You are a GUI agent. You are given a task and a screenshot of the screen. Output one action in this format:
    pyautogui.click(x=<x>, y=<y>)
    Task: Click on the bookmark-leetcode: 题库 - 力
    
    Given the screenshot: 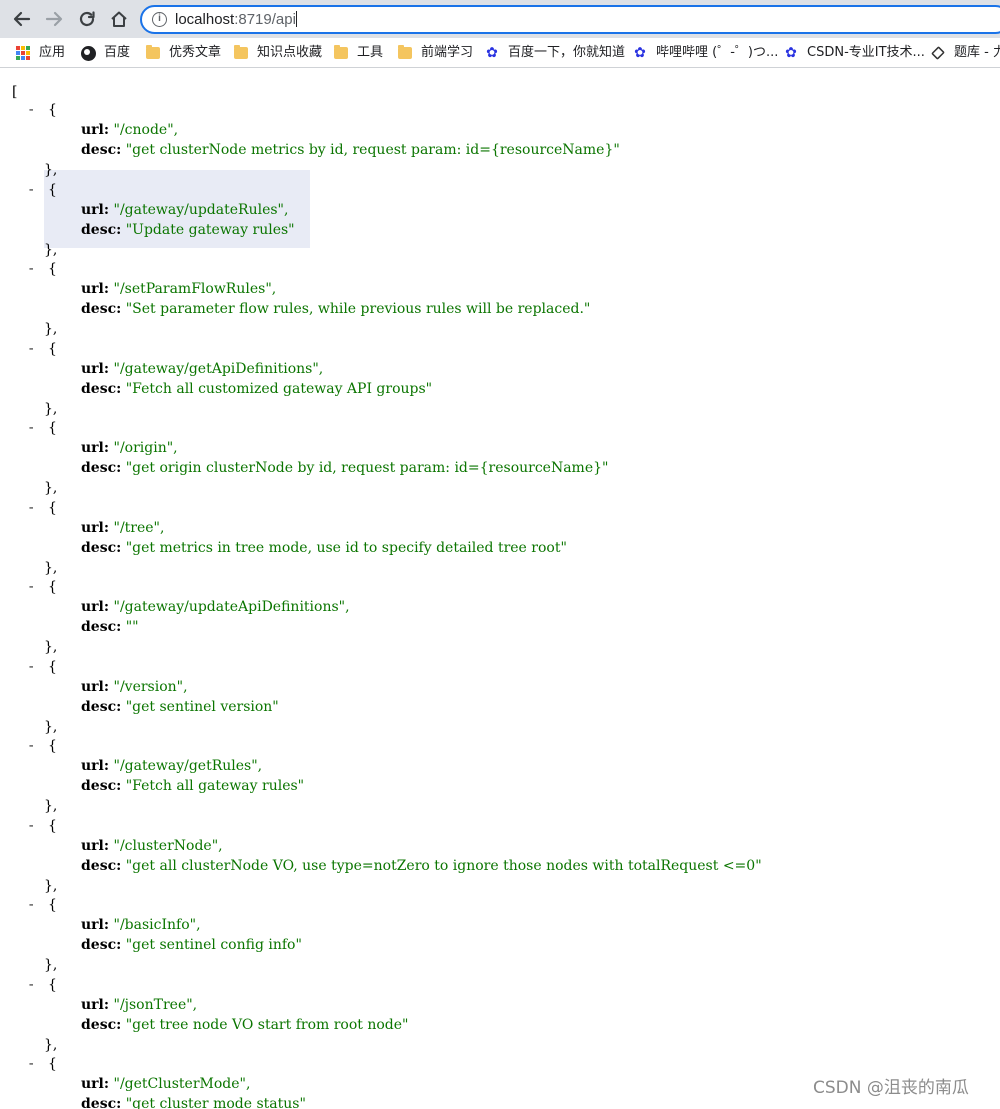 What is the action you would take?
    pyautogui.click(x=965, y=53)
    